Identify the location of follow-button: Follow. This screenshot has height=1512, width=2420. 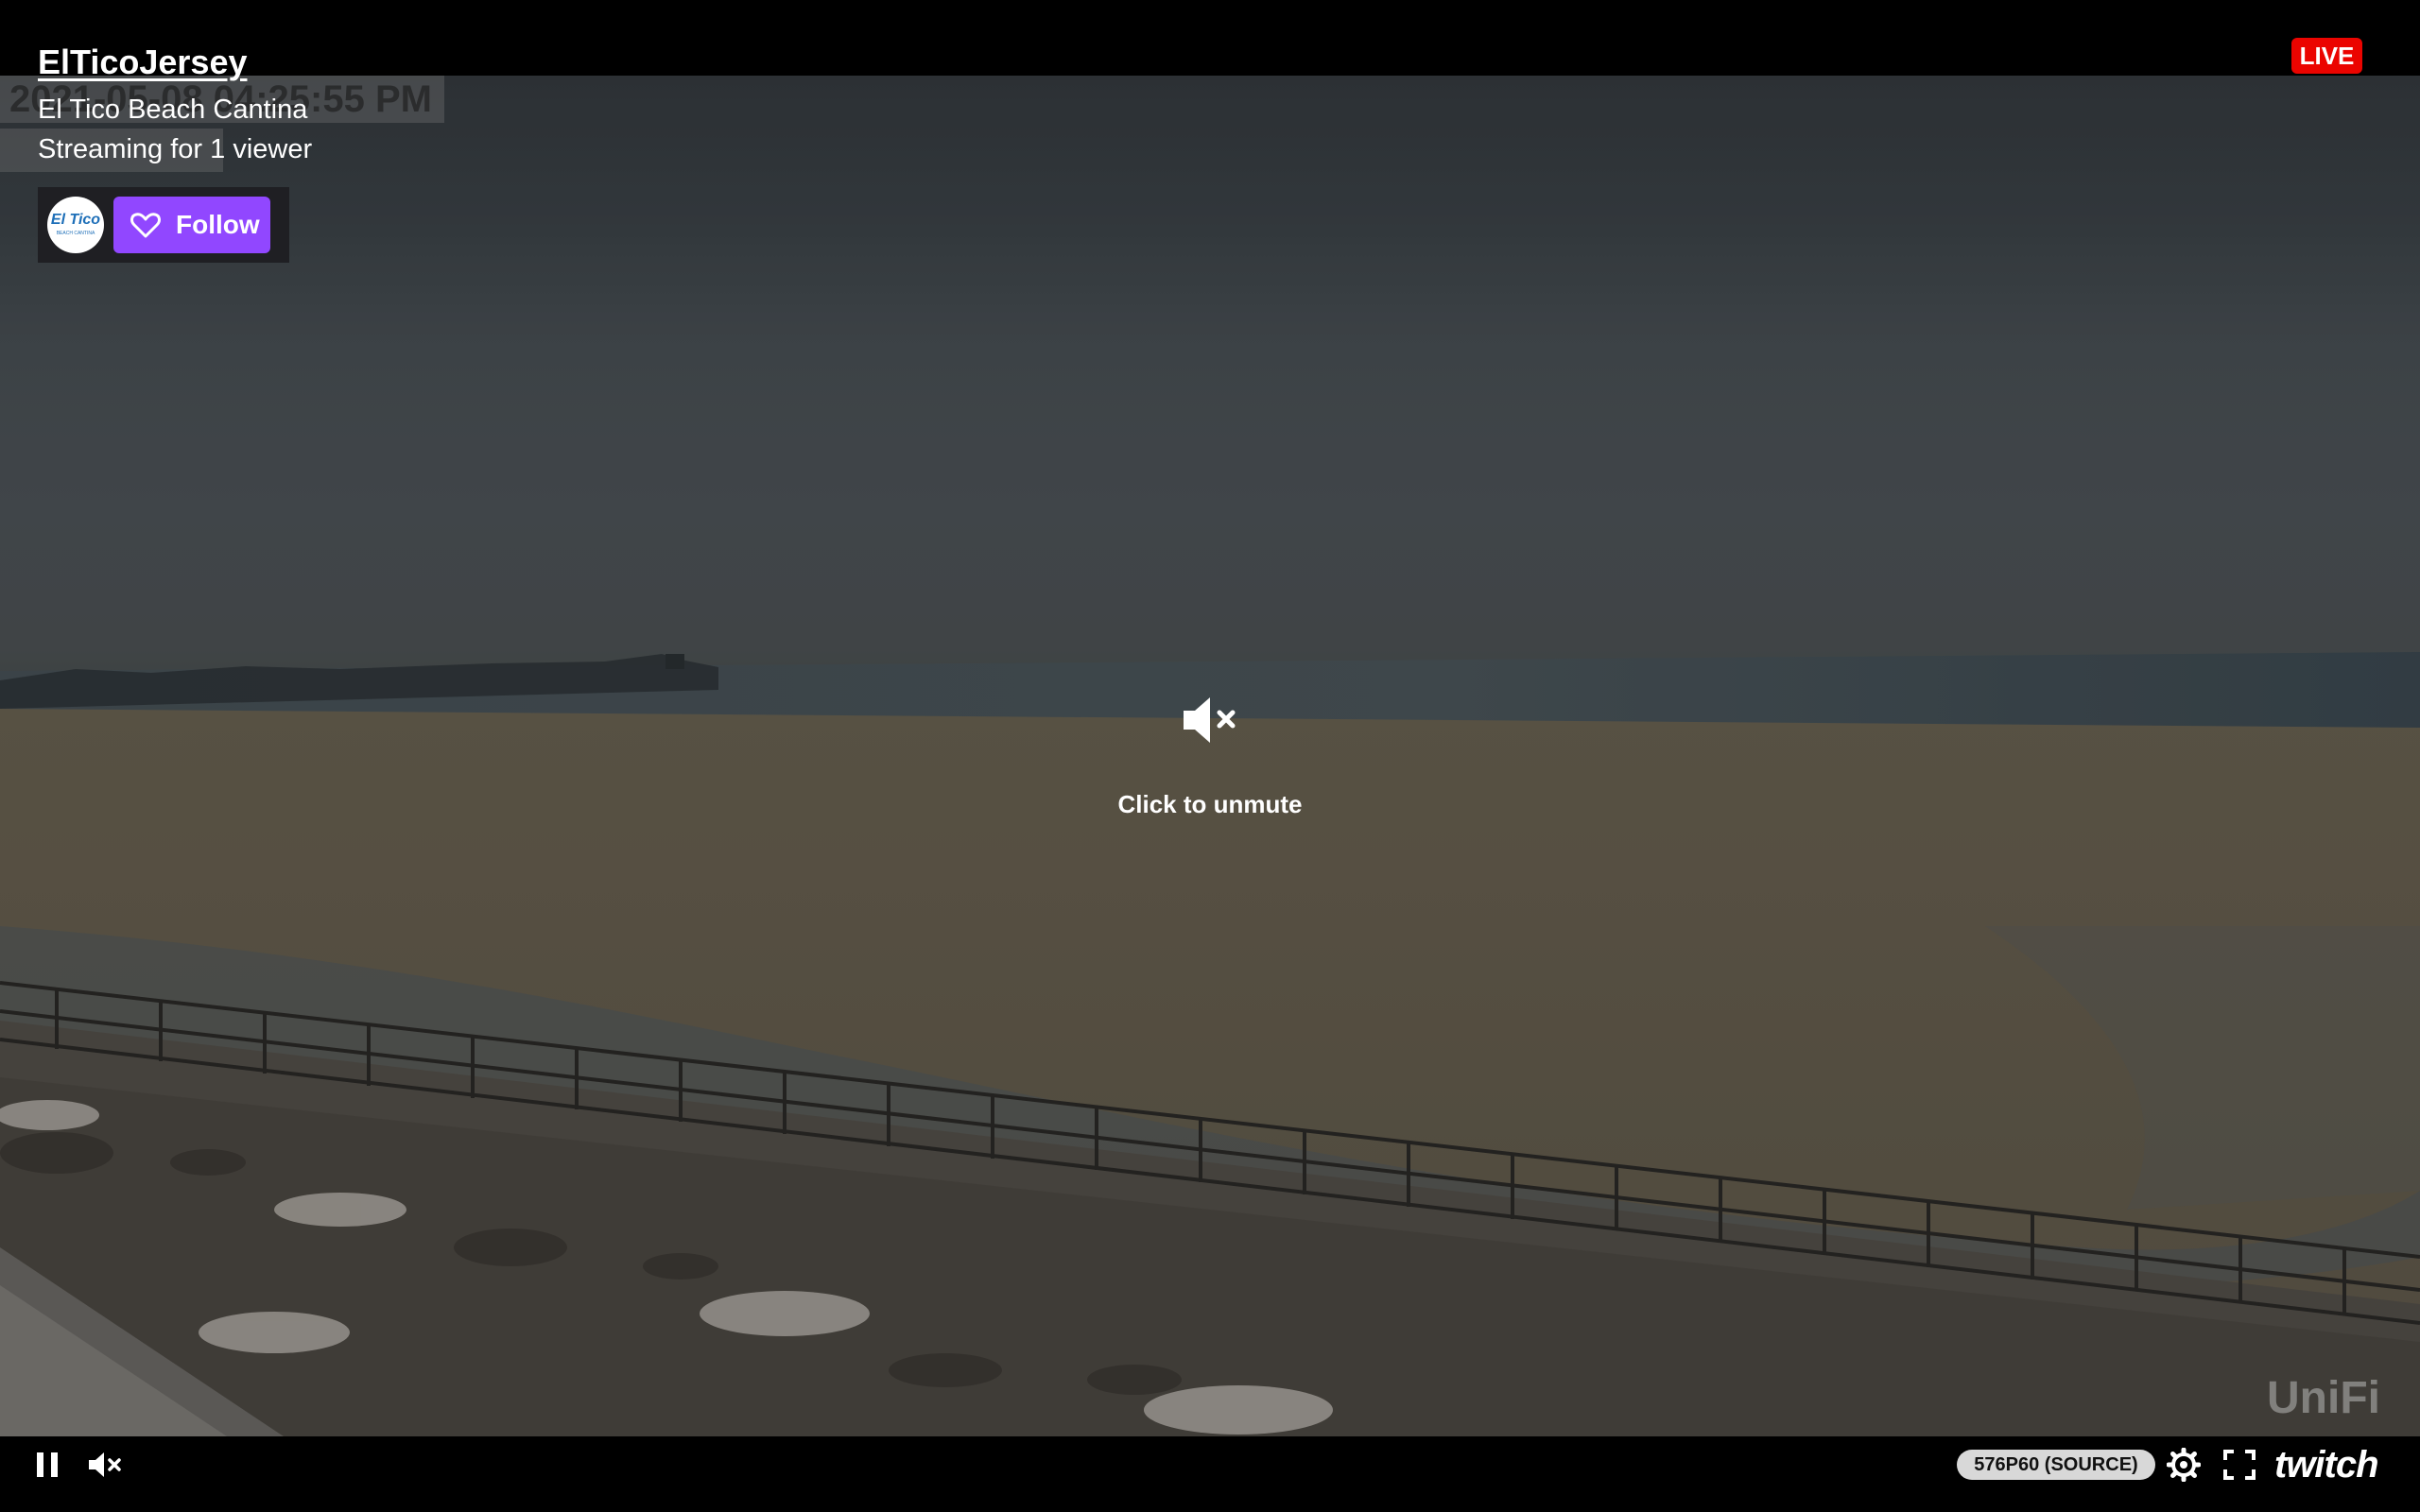
(191, 225).